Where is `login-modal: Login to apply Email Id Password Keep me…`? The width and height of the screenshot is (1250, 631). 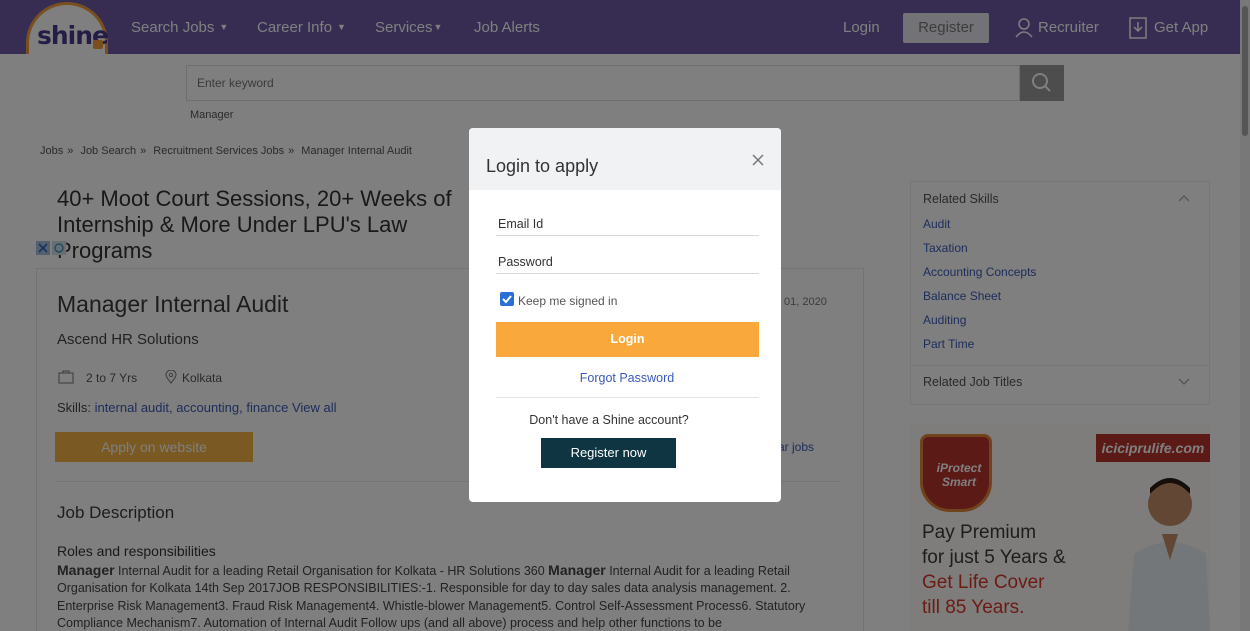 login-modal: Login to apply Email Id Password Keep me… is located at coordinates (625, 315).